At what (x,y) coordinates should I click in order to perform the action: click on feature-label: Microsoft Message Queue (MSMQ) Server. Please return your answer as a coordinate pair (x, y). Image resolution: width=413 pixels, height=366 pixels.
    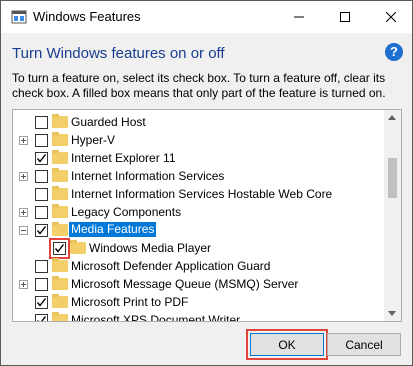
    Looking at the image, I should click on (184, 284).